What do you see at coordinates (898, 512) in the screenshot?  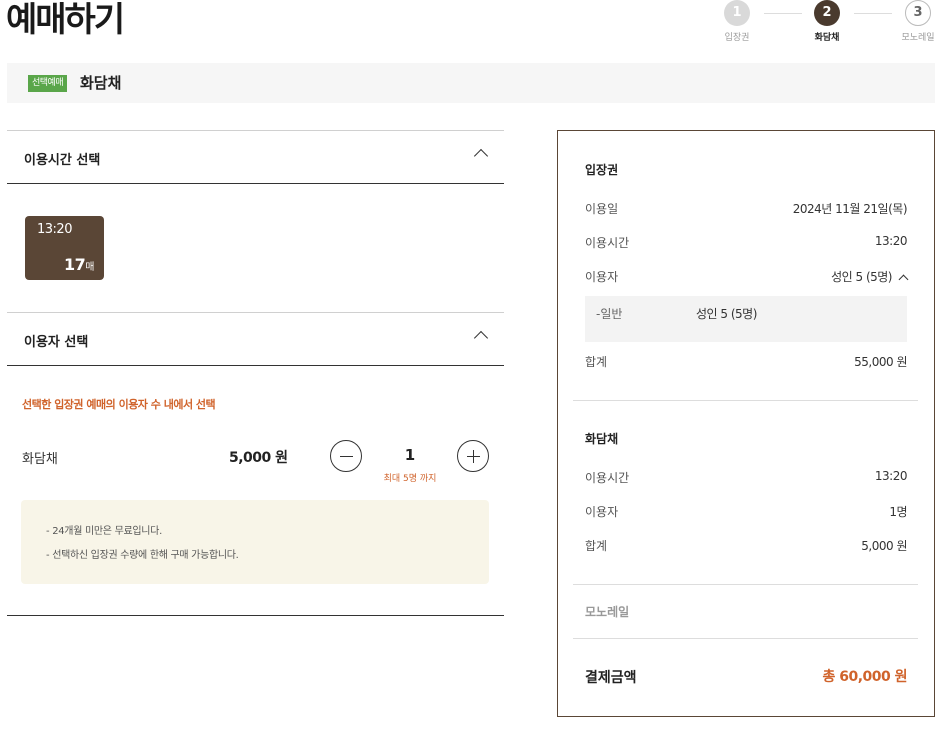 I see `summary-hwadam-user-value: 1명` at bounding box center [898, 512].